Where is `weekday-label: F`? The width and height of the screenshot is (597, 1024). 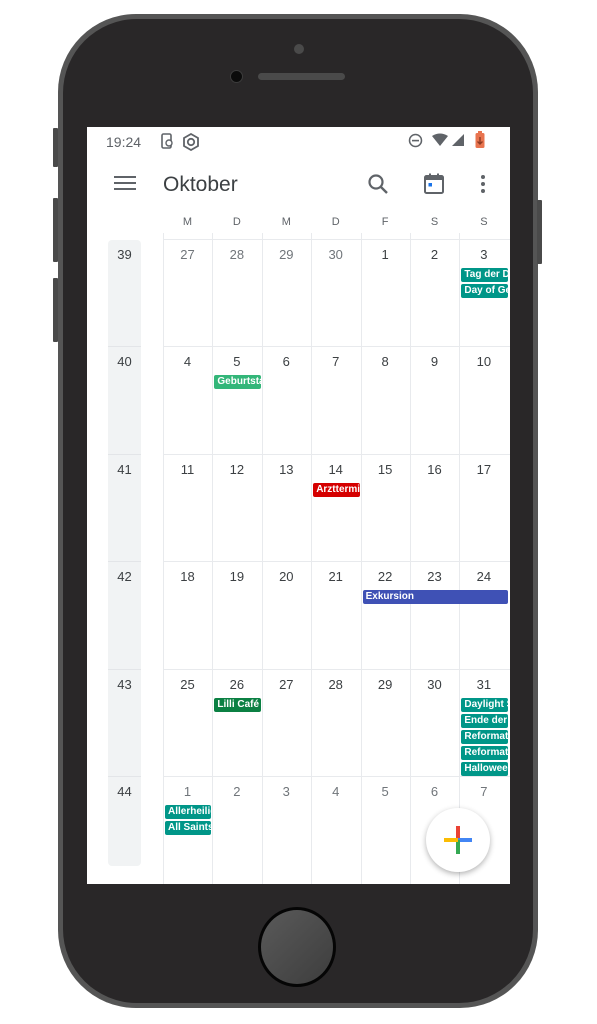
weekday-label: F is located at coordinates (385, 222).